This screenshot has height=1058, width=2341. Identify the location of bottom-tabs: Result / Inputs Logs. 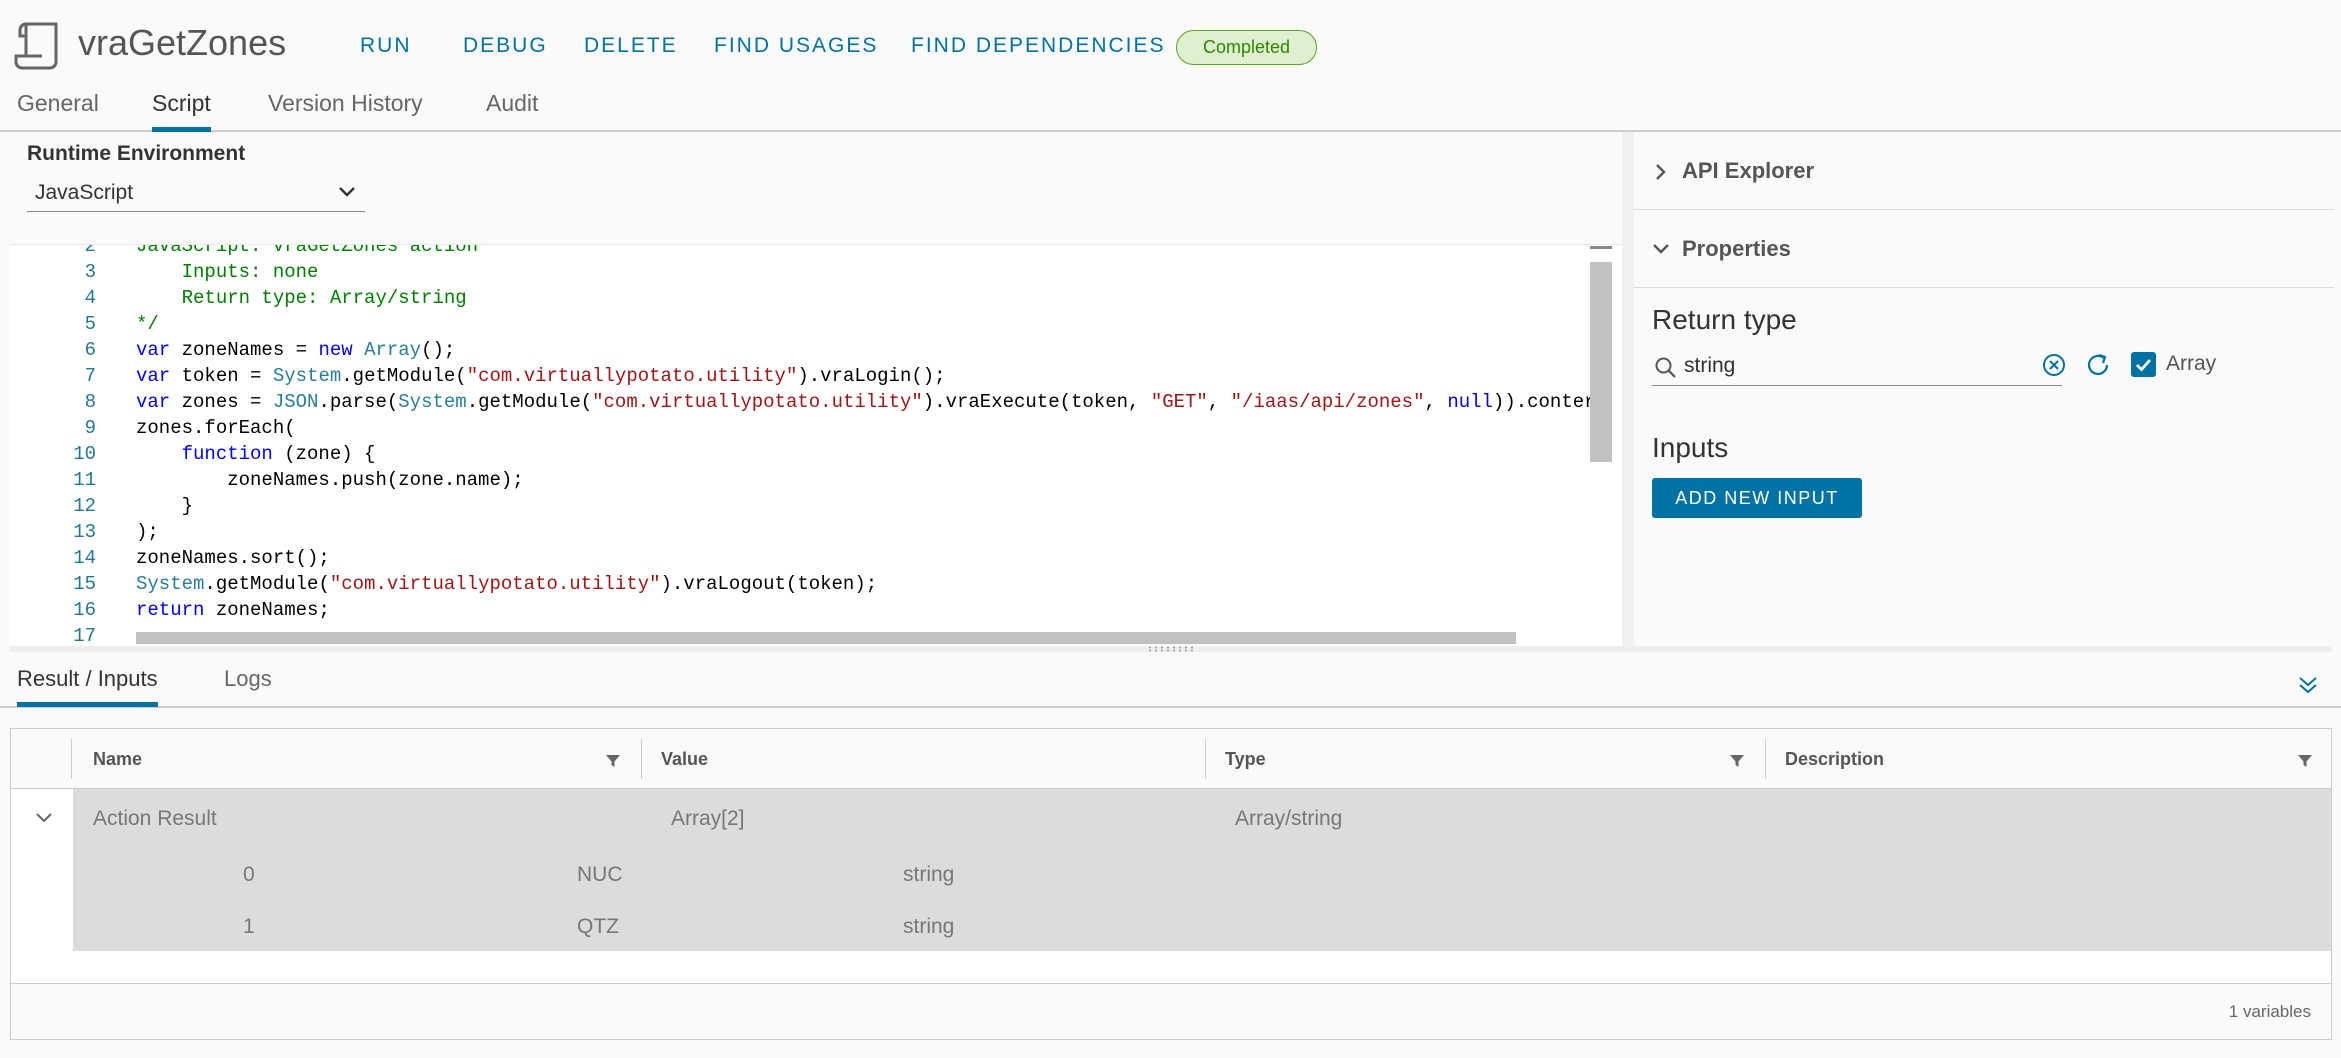
(1170, 680).